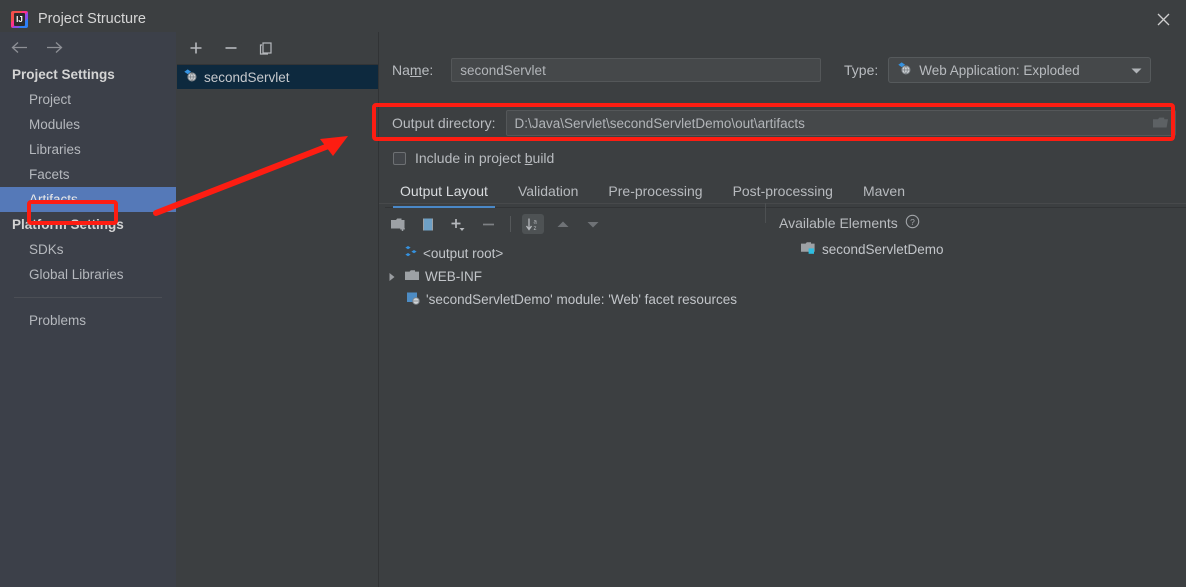 The image size is (1186, 587). Describe the element at coordinates (636, 70) in the screenshot. I see `name-input: secondServlet` at that location.